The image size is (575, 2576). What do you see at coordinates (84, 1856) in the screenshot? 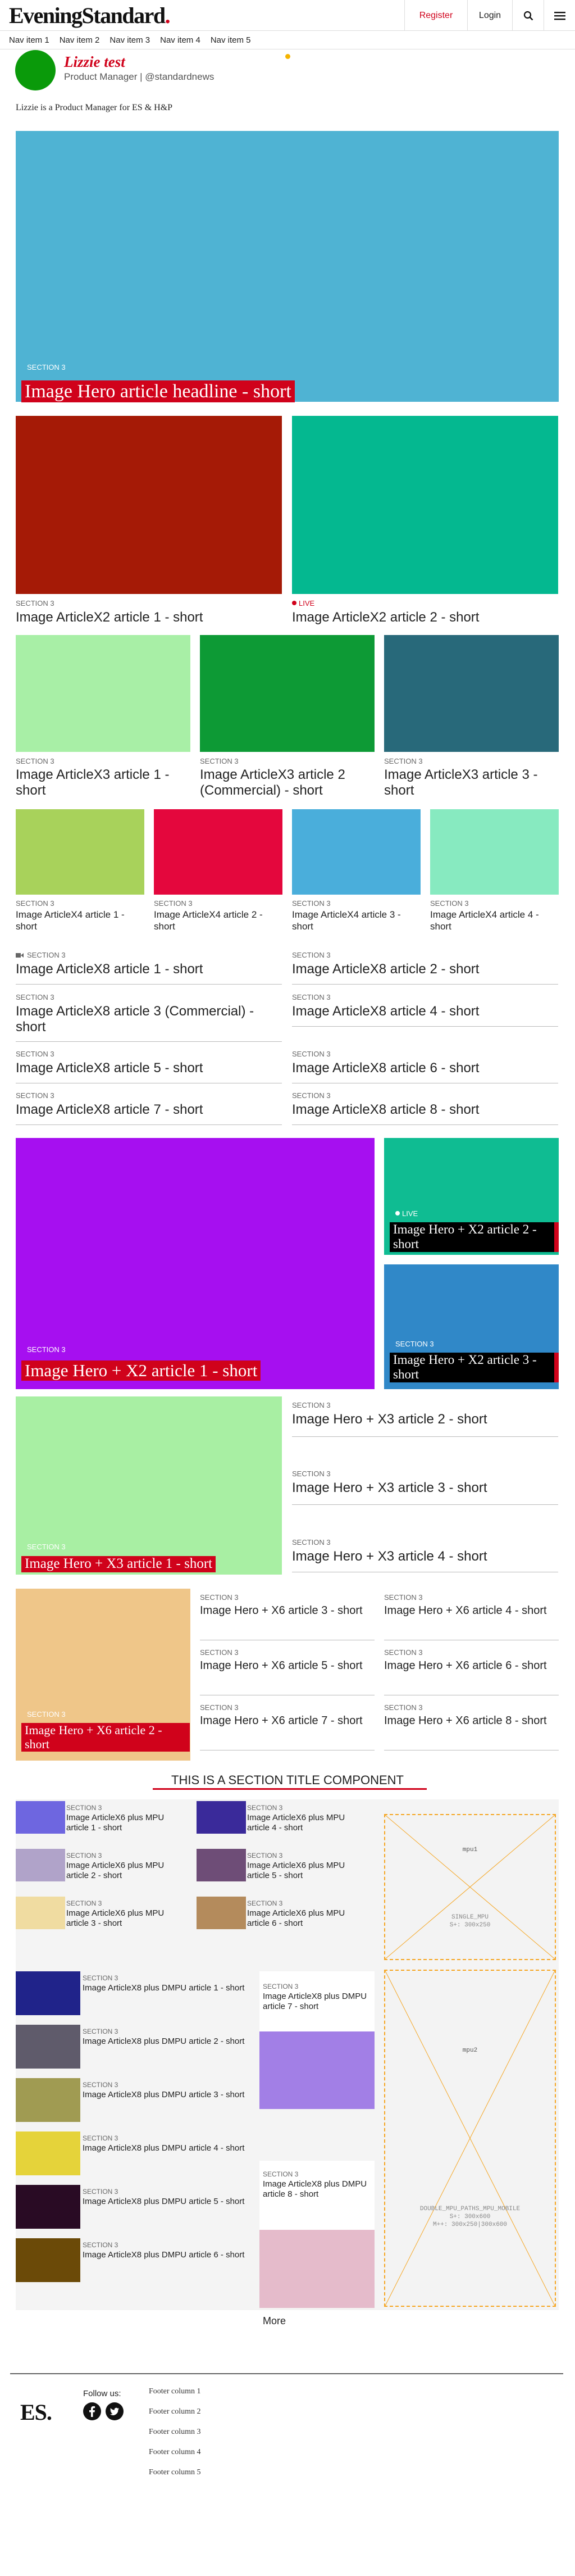
I see `mpu-section-2: SECTION 3` at bounding box center [84, 1856].